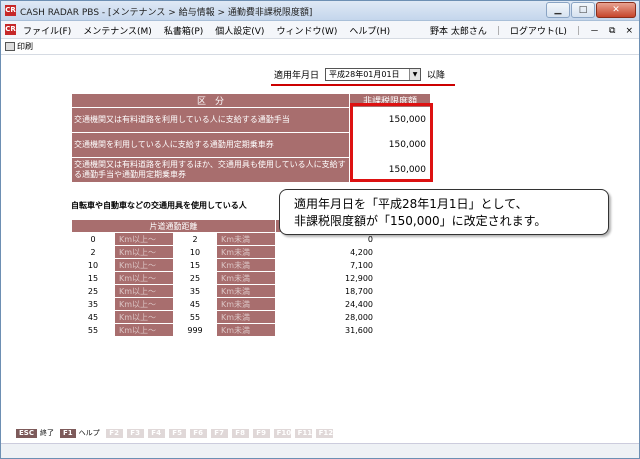 The width and height of the screenshot is (640, 459). What do you see at coordinates (210, 100) in the screenshot?
I see `limits-header-category: 区 分` at bounding box center [210, 100].